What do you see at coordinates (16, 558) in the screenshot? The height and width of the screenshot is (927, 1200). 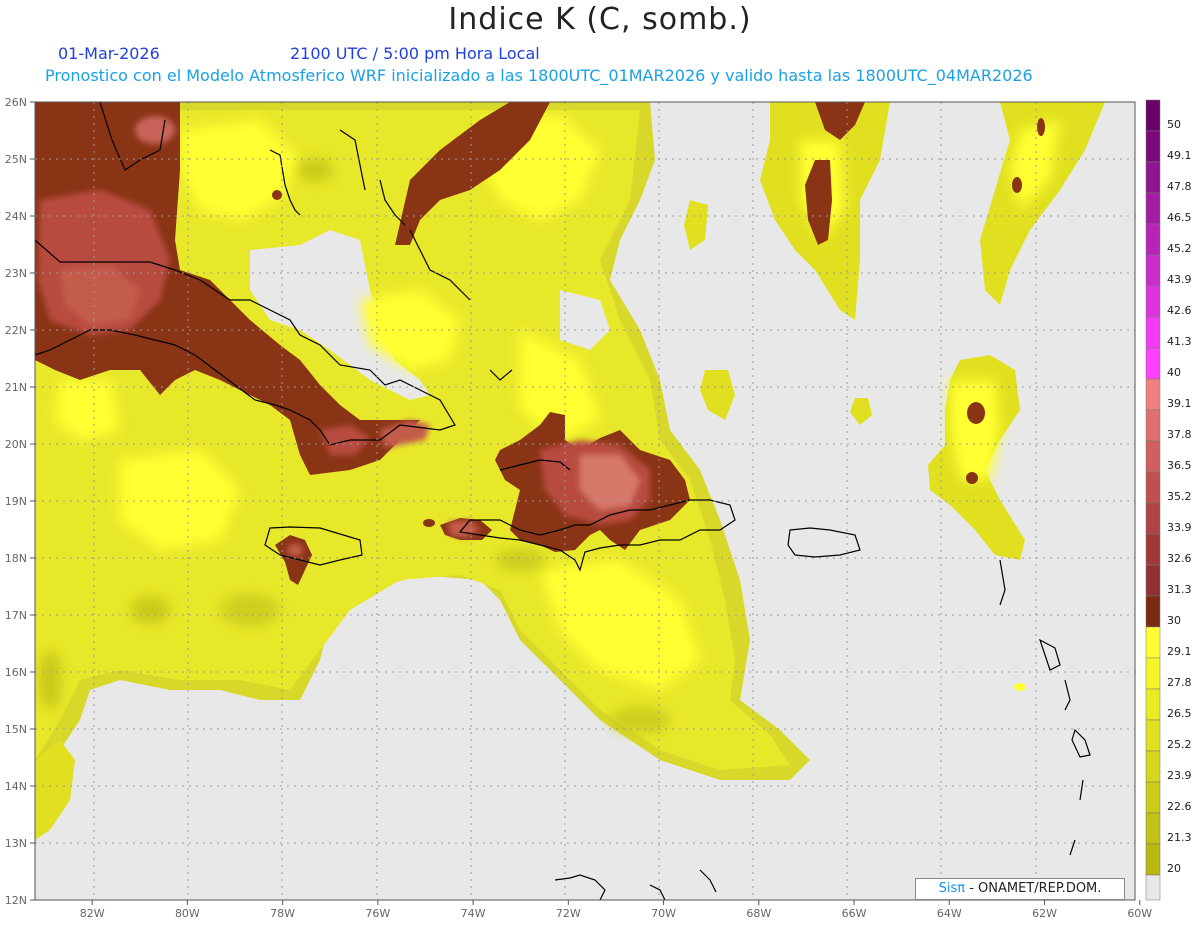 I see `lat-label-18N: 18N` at bounding box center [16, 558].